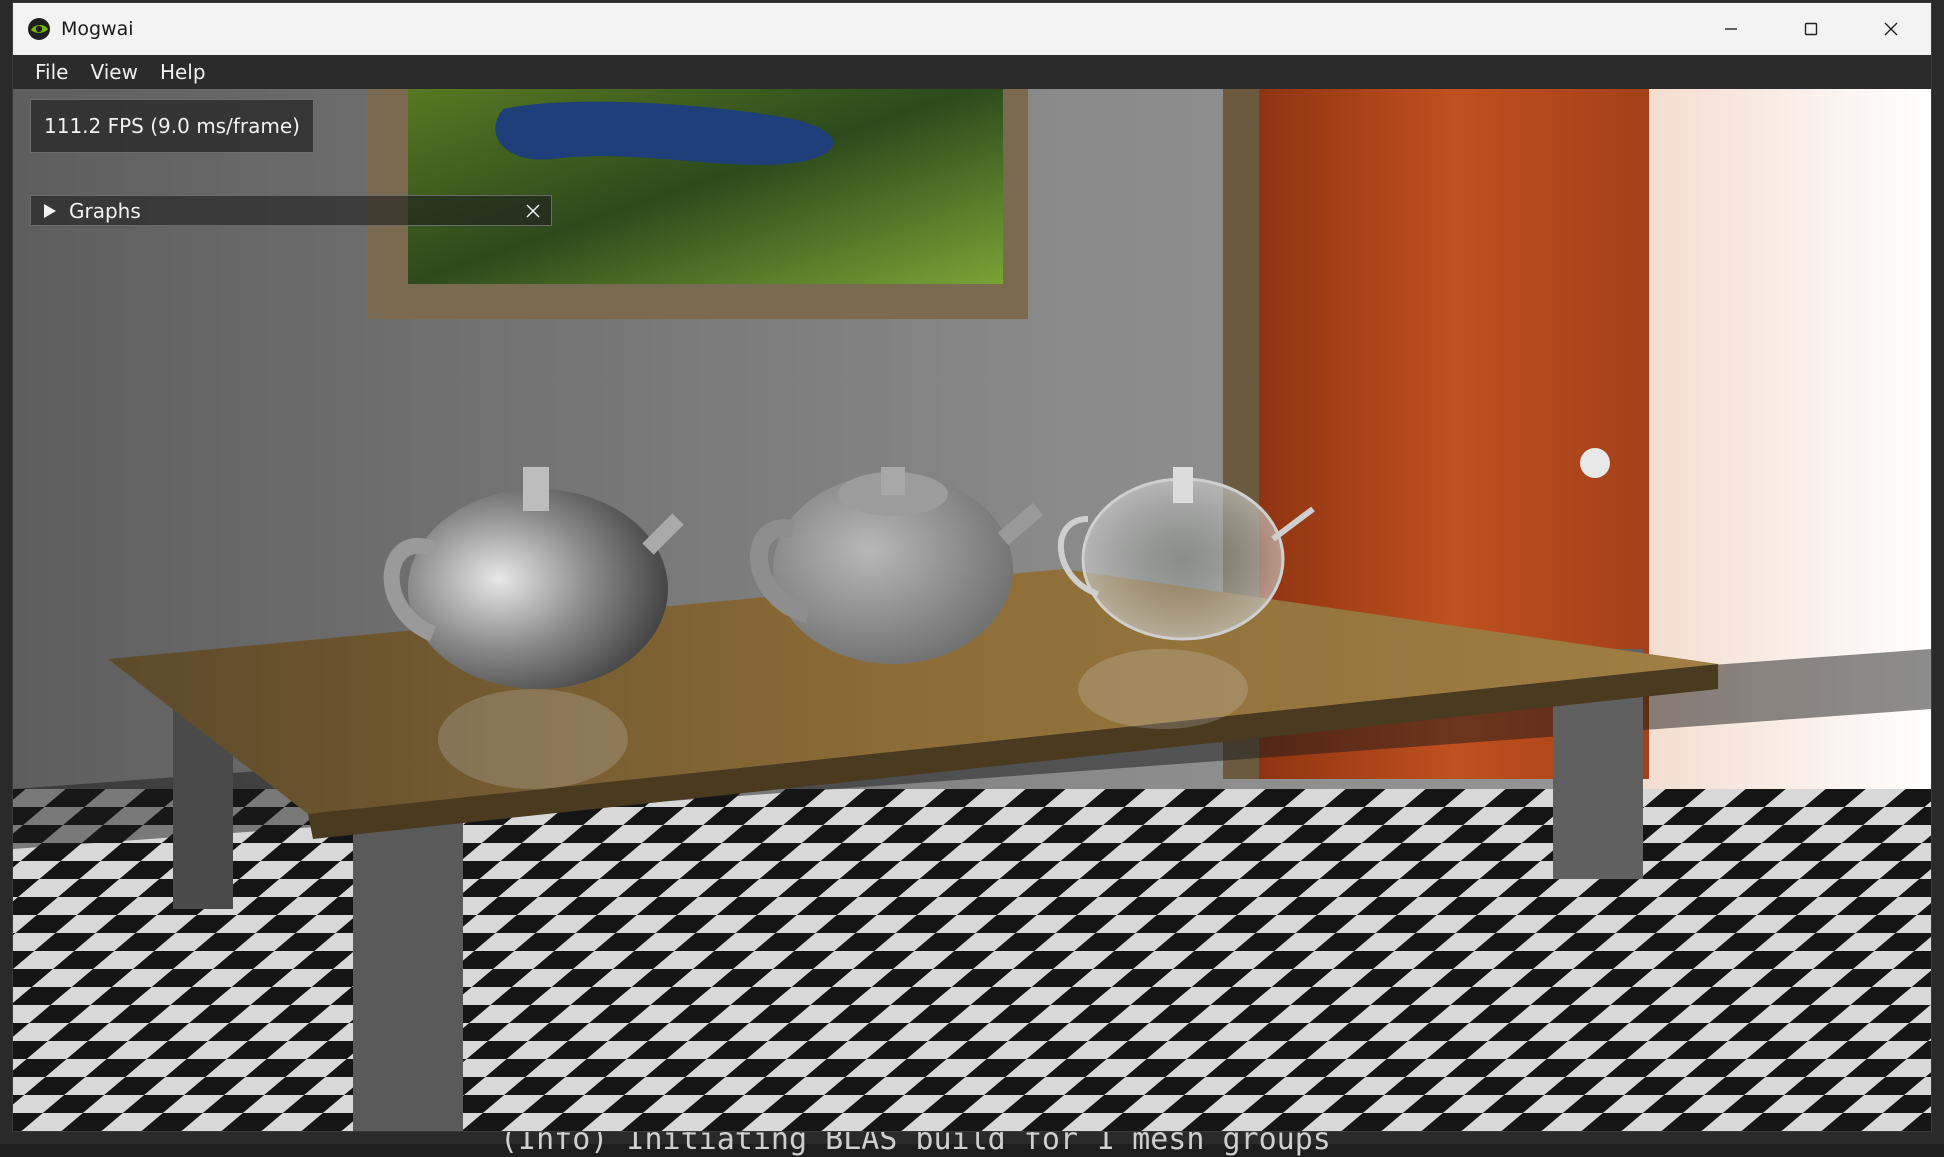 This screenshot has height=1157, width=1944. What do you see at coordinates (972, 72) in the screenshot?
I see `menu-bar: File View Help` at bounding box center [972, 72].